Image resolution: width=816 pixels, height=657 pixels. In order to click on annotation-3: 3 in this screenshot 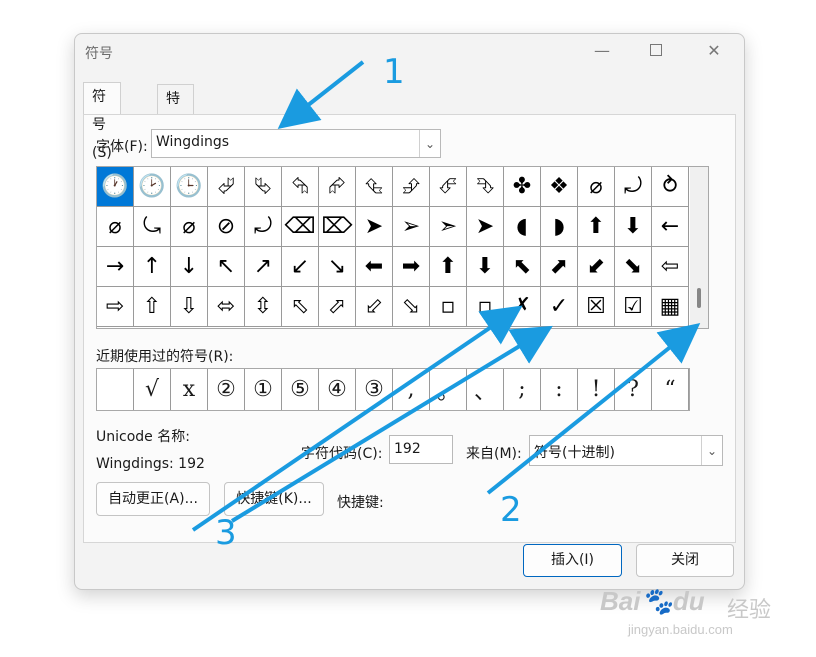, I will do `click(226, 533)`.